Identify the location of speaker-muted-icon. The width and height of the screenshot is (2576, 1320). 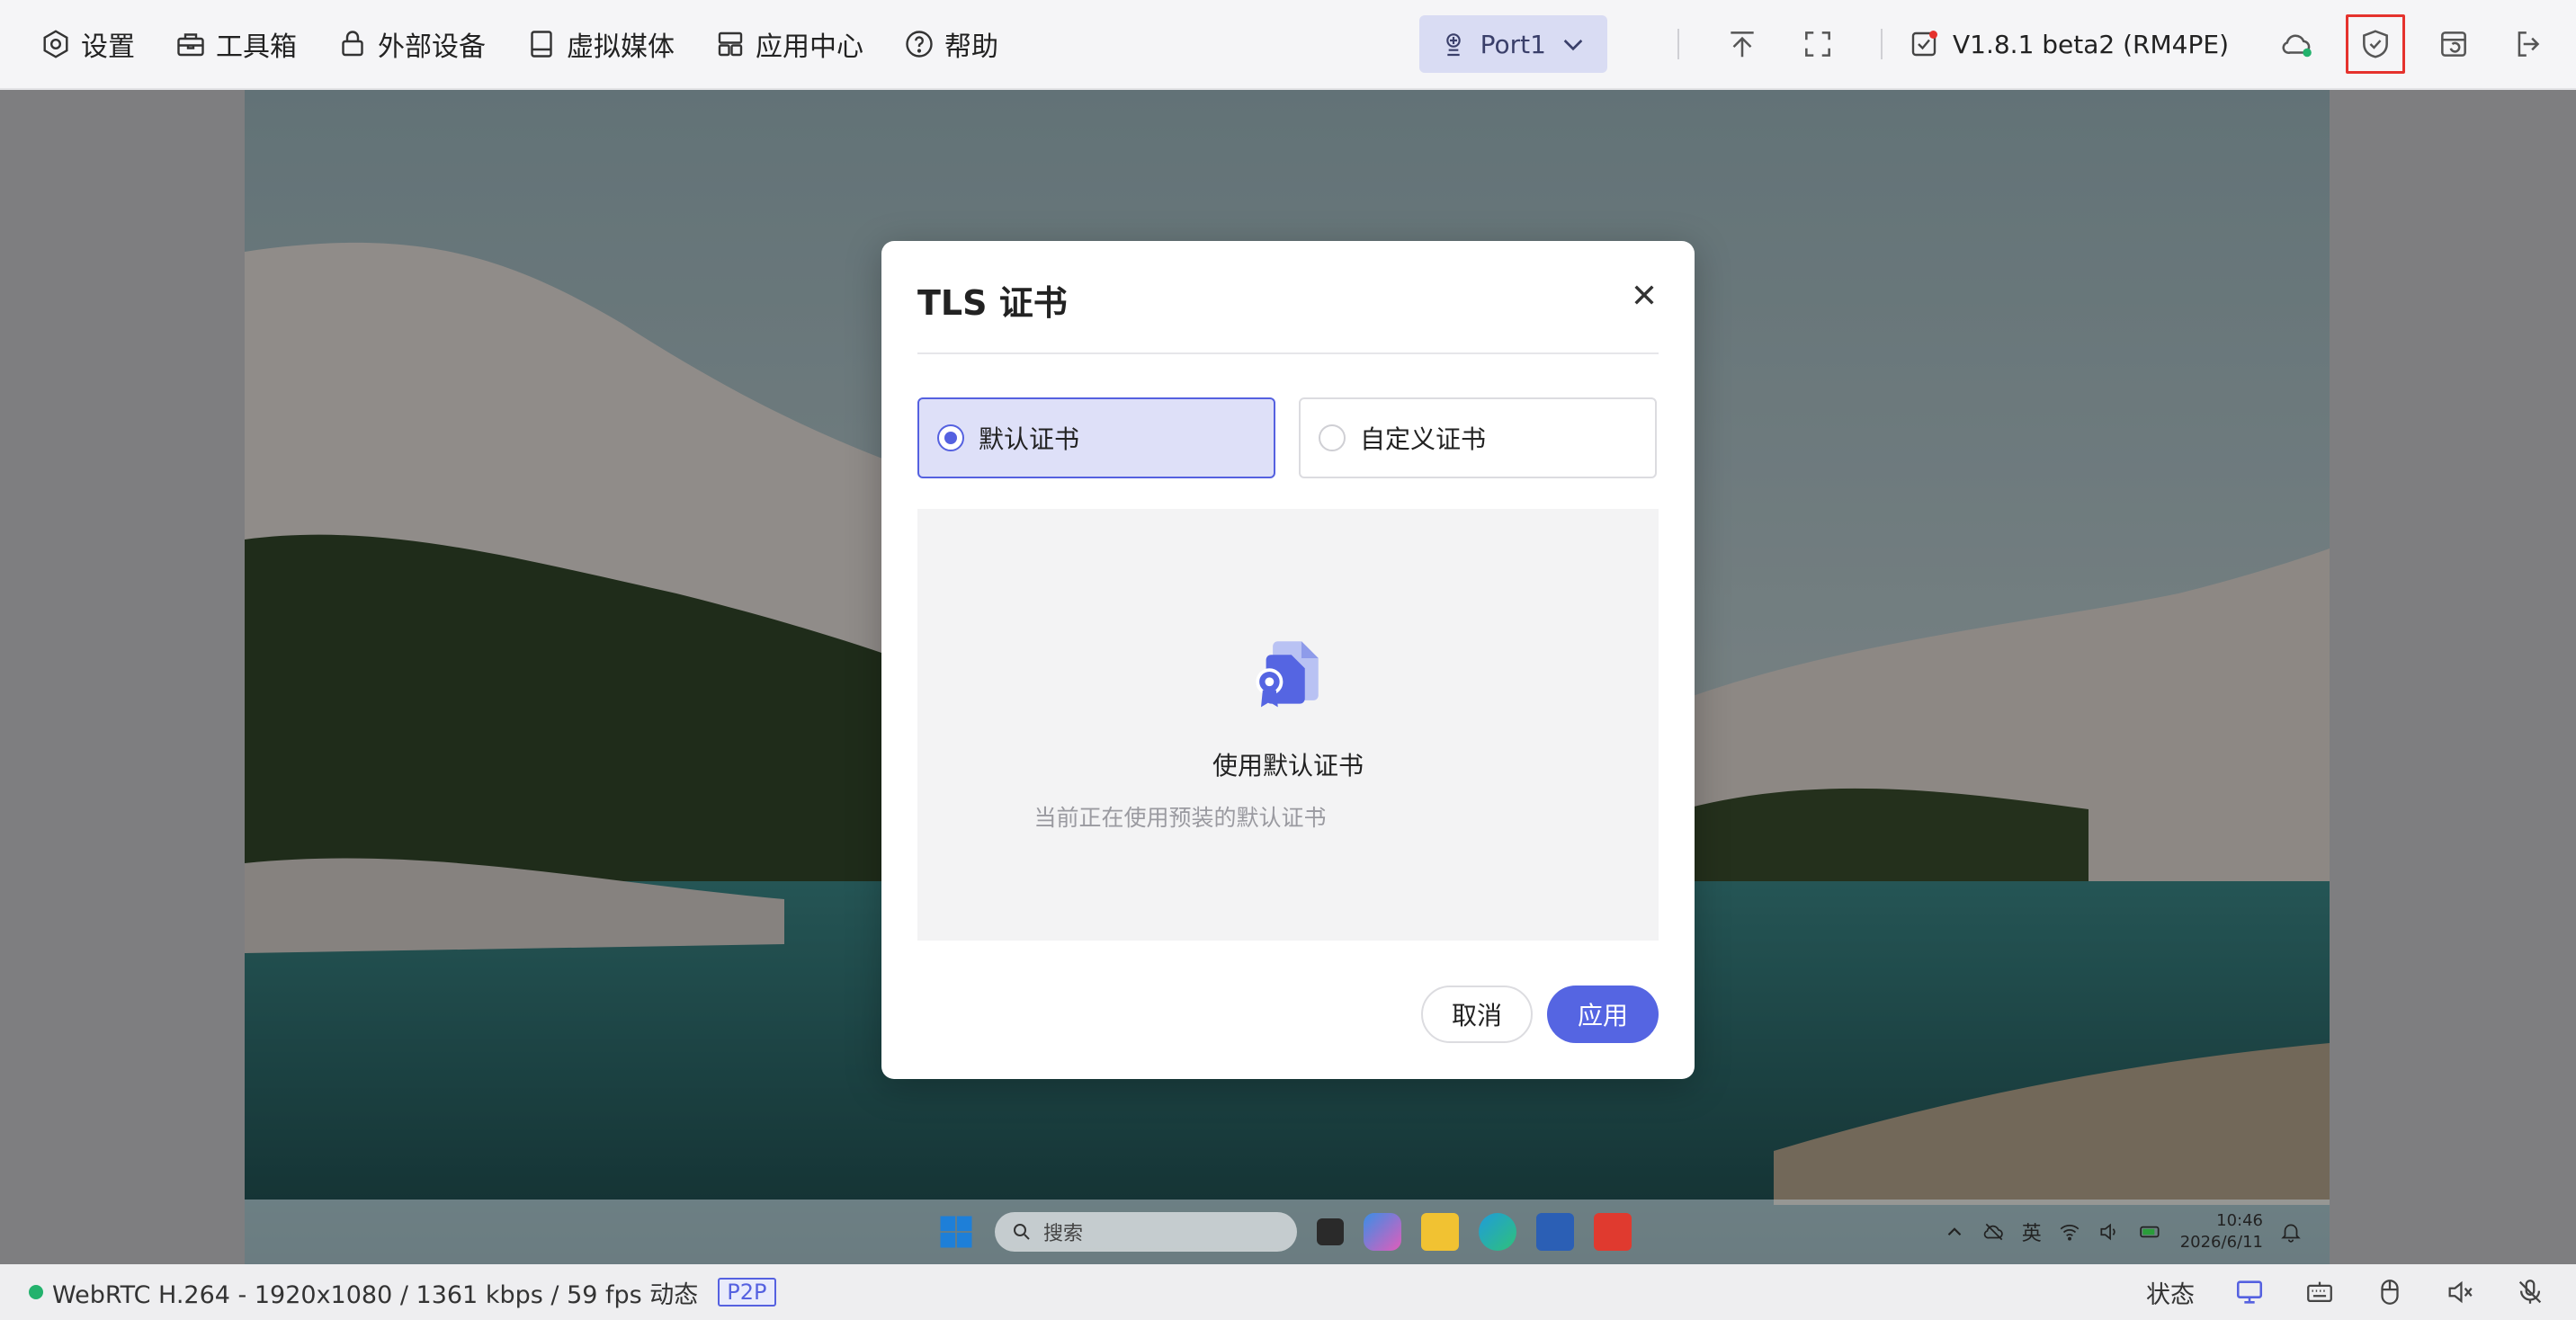
(2460, 1292).